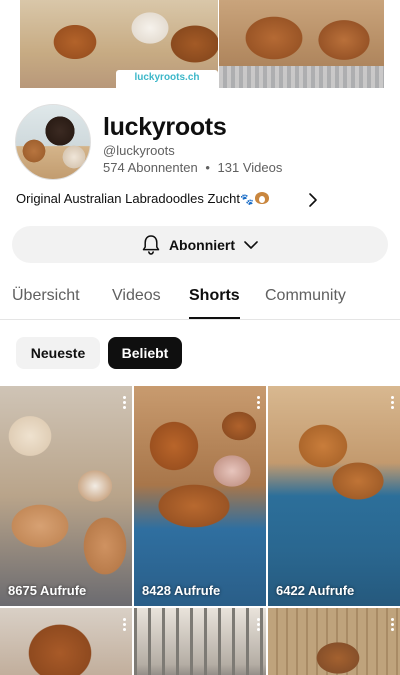 The width and height of the screenshot is (400, 675). What do you see at coordinates (301, 44) in the screenshot?
I see `banner-image-right` at bounding box center [301, 44].